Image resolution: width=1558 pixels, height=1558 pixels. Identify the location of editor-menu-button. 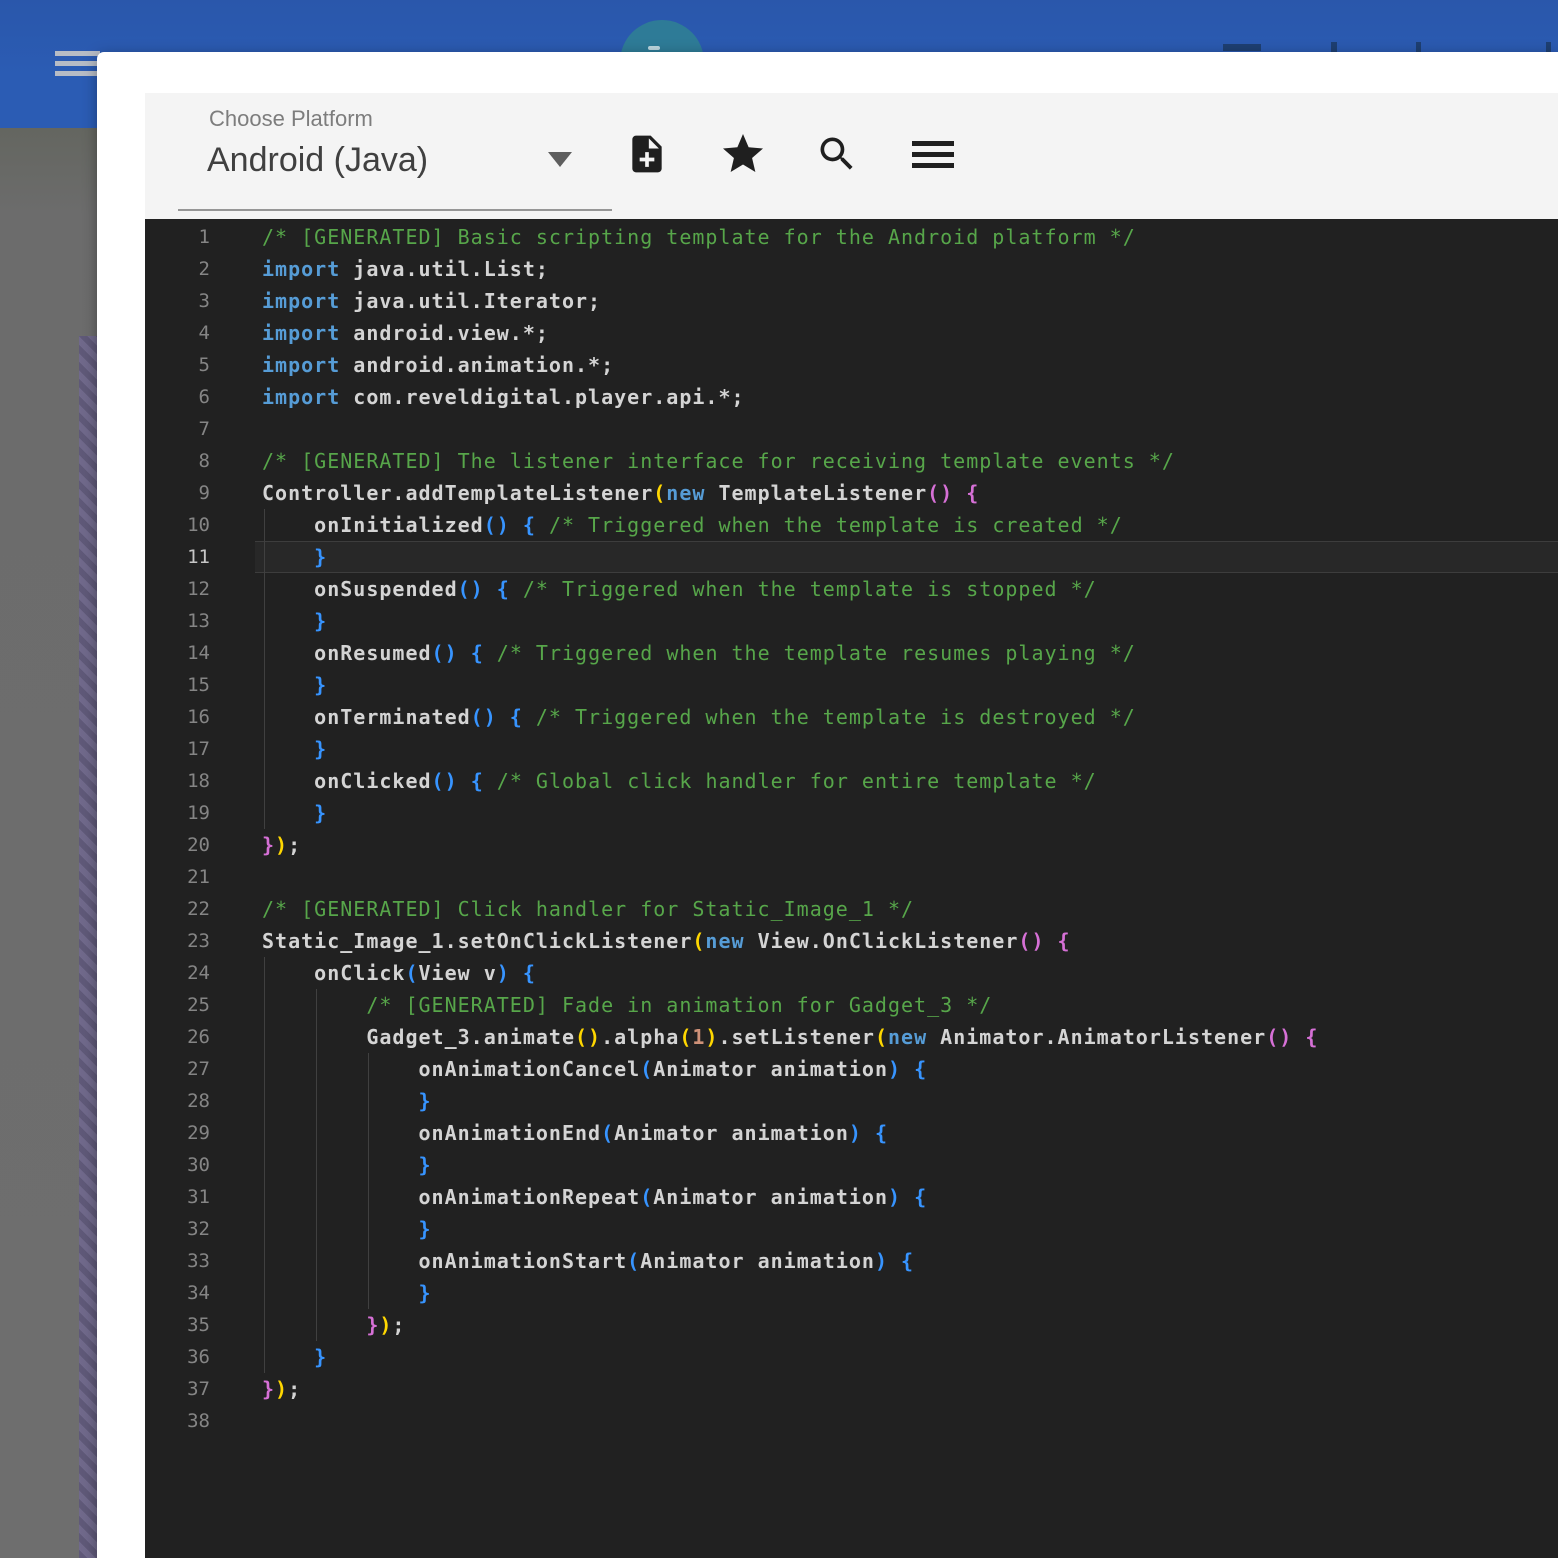
(933, 154).